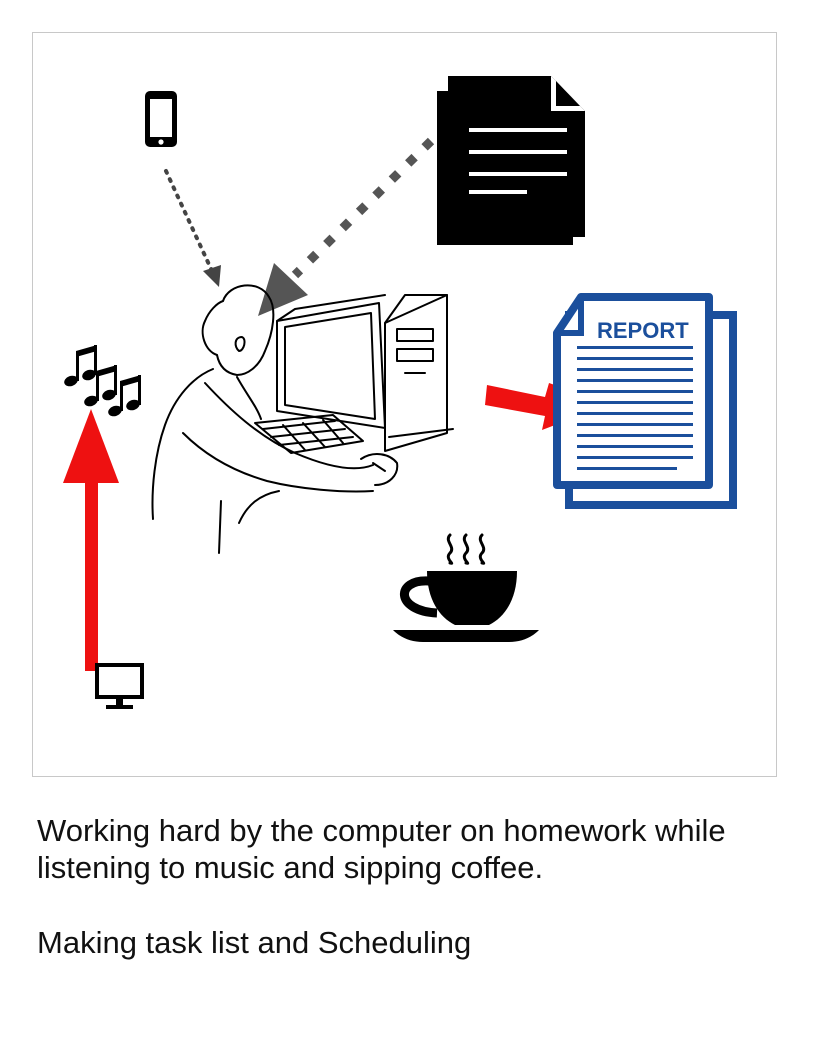  Describe the element at coordinates (302, 419) in the screenshot. I see `person-at-computer` at that location.